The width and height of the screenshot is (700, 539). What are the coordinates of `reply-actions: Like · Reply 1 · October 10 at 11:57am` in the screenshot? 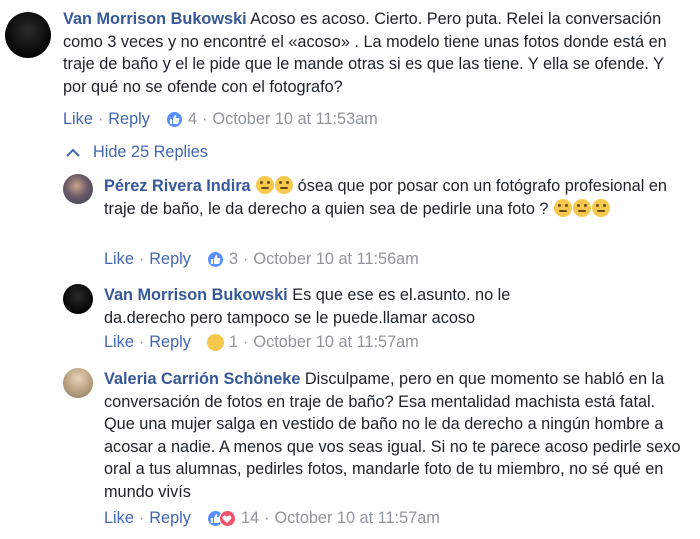 It's located at (261, 342).